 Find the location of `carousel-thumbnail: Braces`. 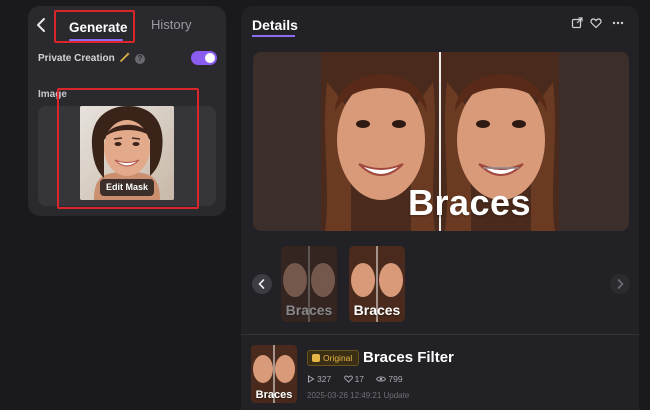

carousel-thumbnail: Braces is located at coordinates (309, 284).